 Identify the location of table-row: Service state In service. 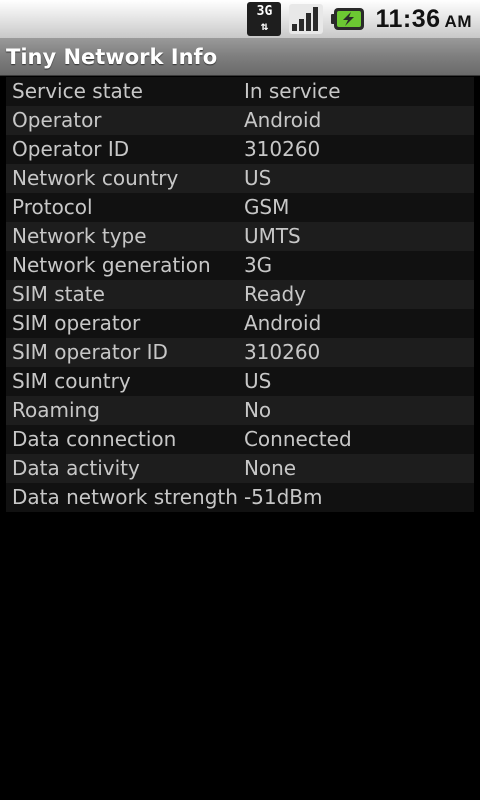
(240, 91).